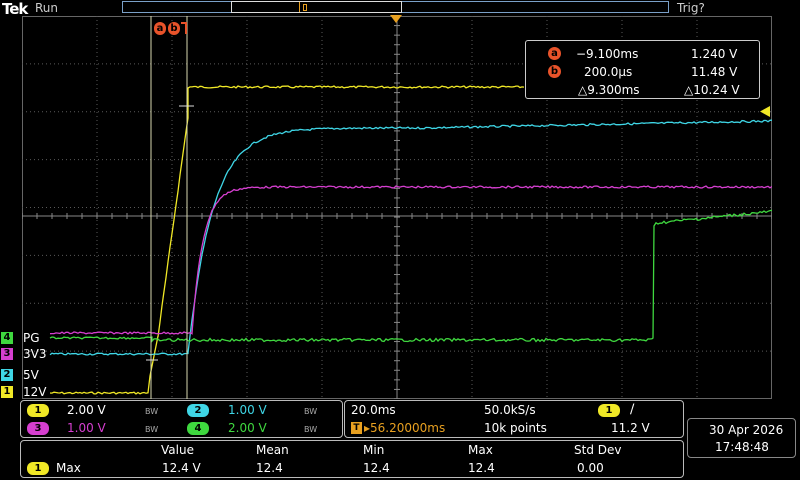  What do you see at coordinates (272, 450) in the screenshot?
I see `meas-header-mean: Mean` at bounding box center [272, 450].